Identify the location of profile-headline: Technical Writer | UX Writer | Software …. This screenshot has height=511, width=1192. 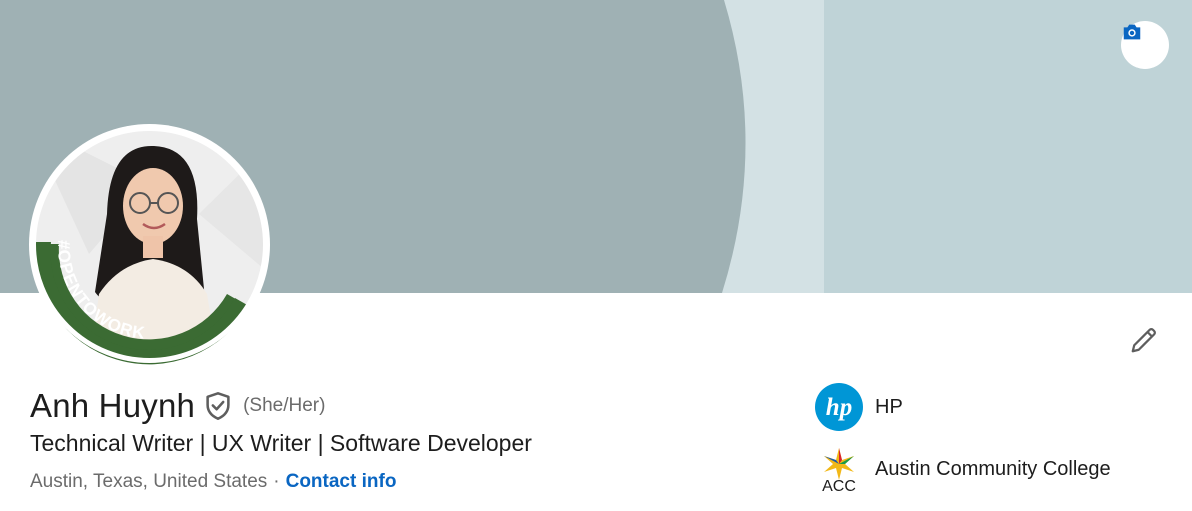
(281, 443).